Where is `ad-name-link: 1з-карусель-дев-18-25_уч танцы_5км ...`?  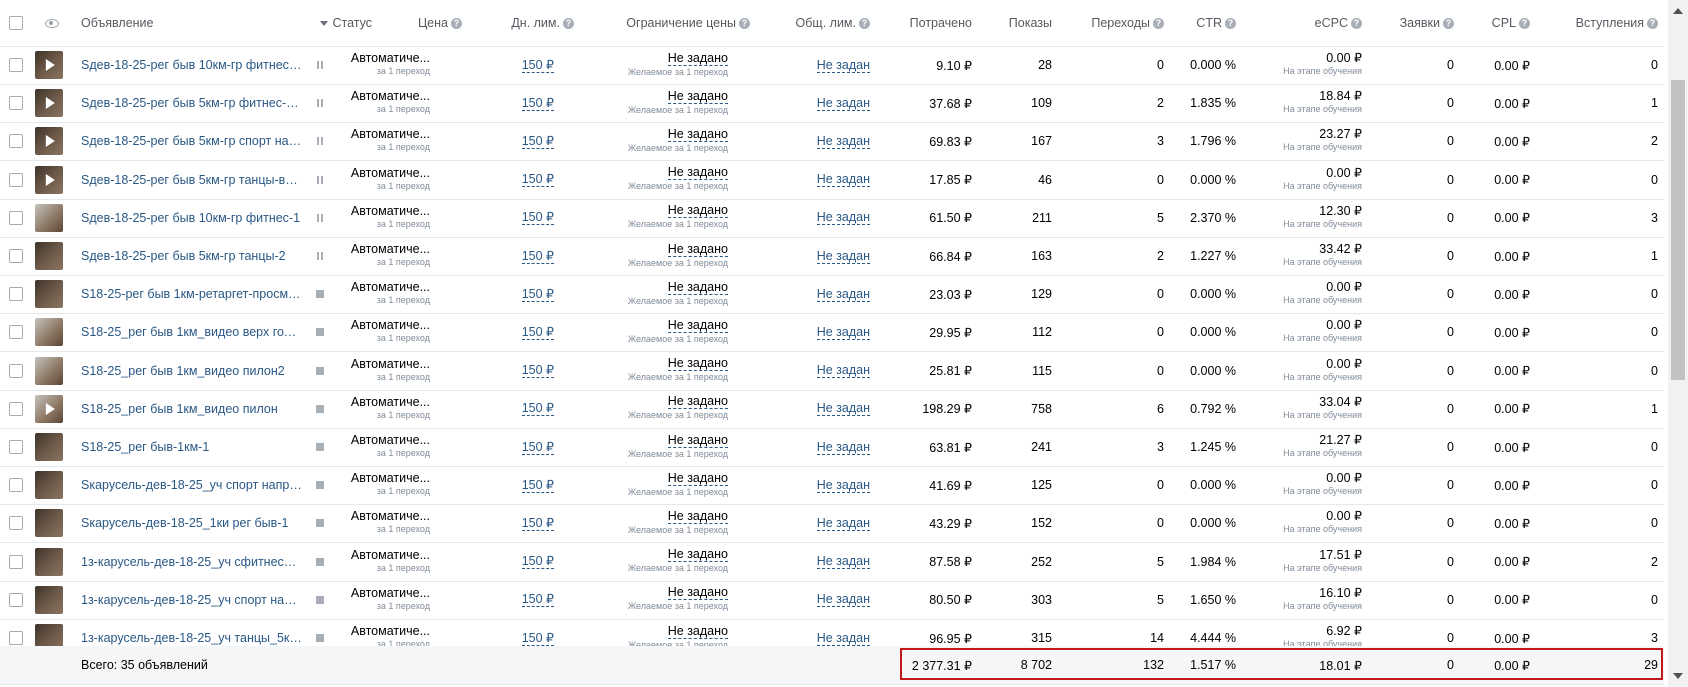 ad-name-link: 1з-карусель-дев-18-25_уч танцы_5км ... is located at coordinates (192, 638).